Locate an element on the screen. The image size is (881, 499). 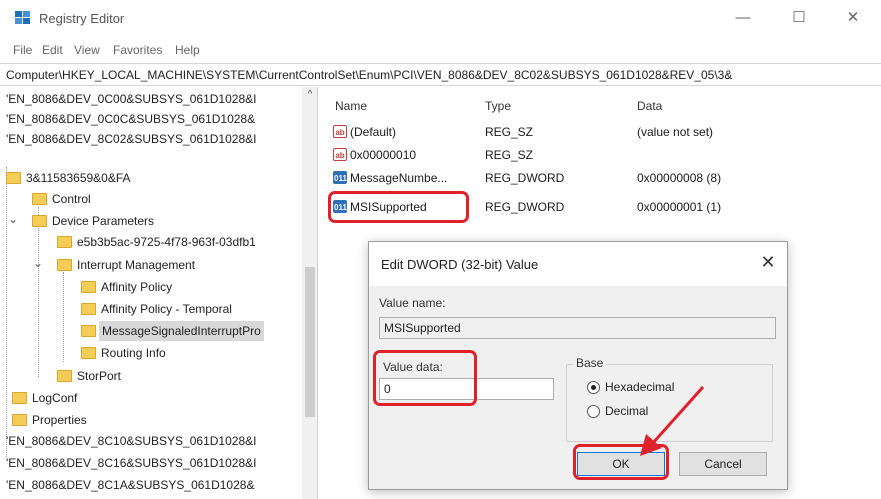
tree-item: LogConf is located at coordinates (54, 398).